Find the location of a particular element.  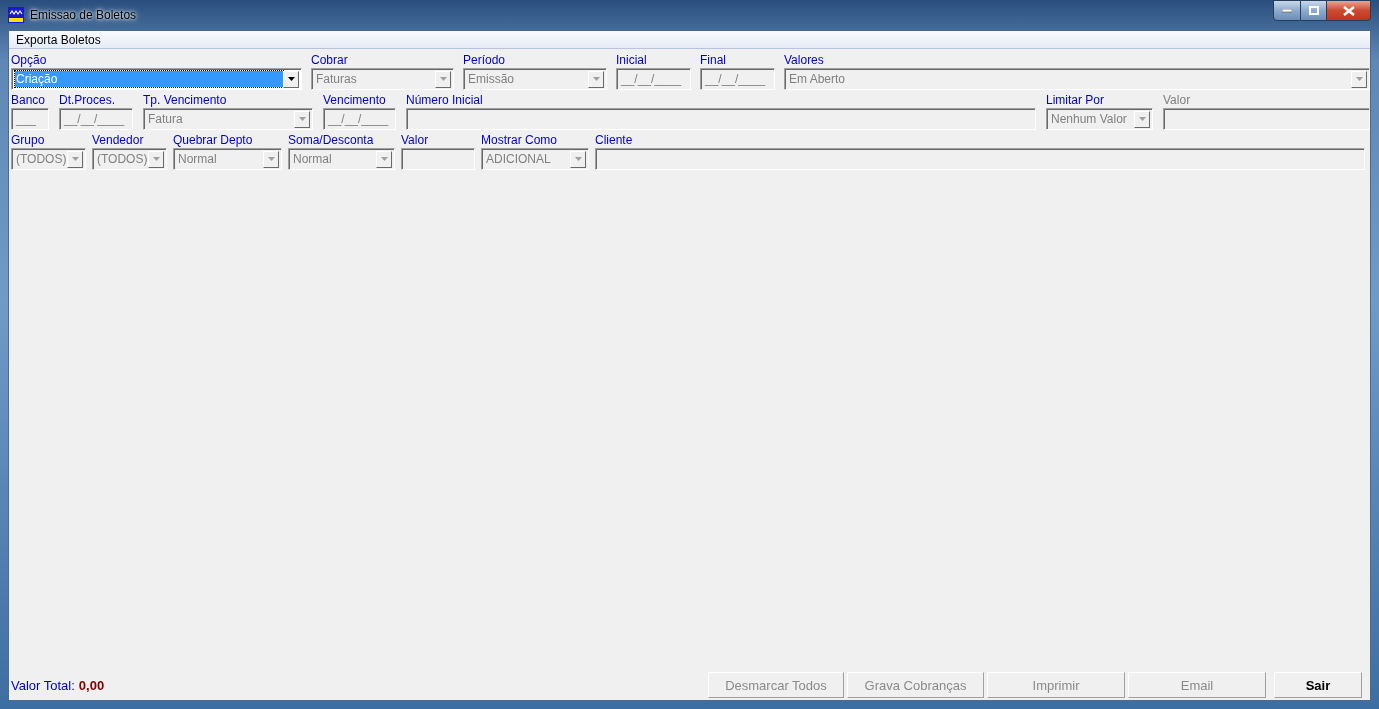

field-label: Mostrar Como is located at coordinates (519, 140).